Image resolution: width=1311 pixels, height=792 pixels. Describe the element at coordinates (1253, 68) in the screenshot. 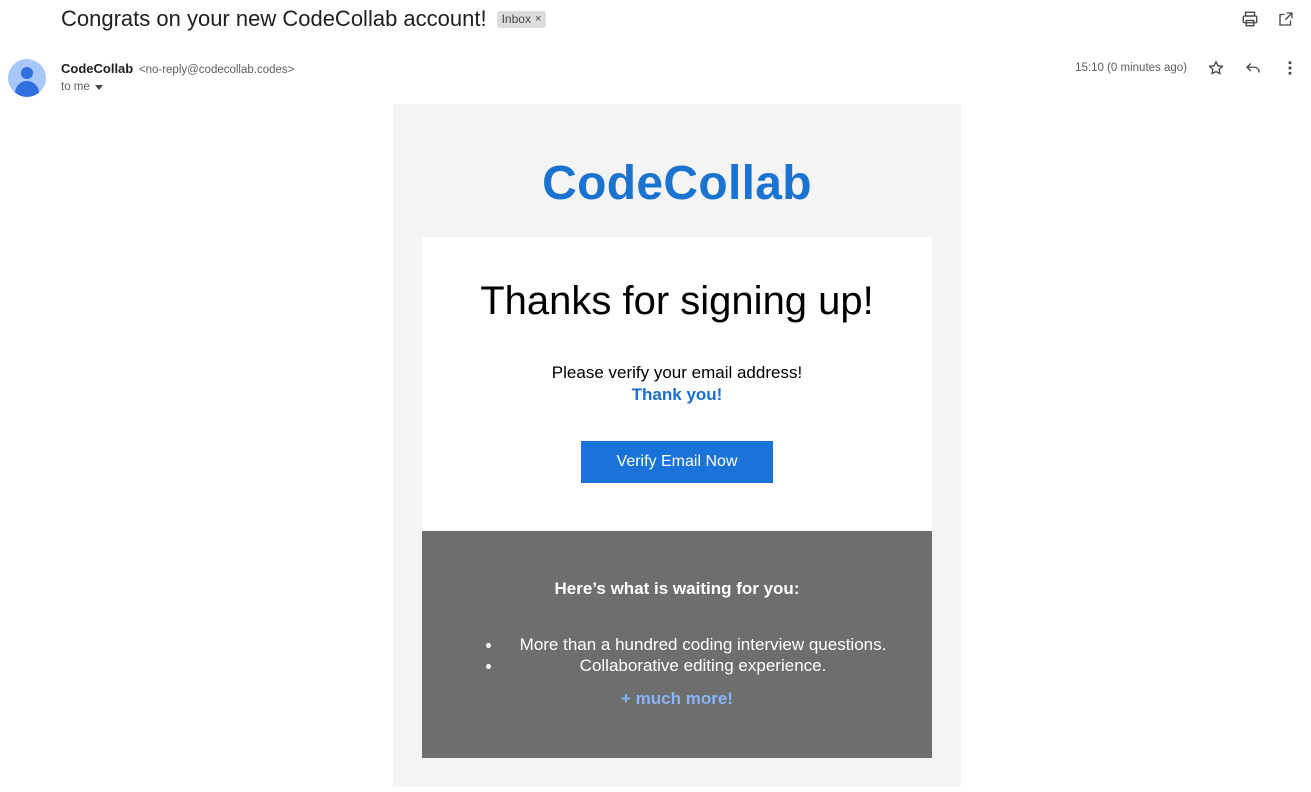

I see `reply-icon` at that location.